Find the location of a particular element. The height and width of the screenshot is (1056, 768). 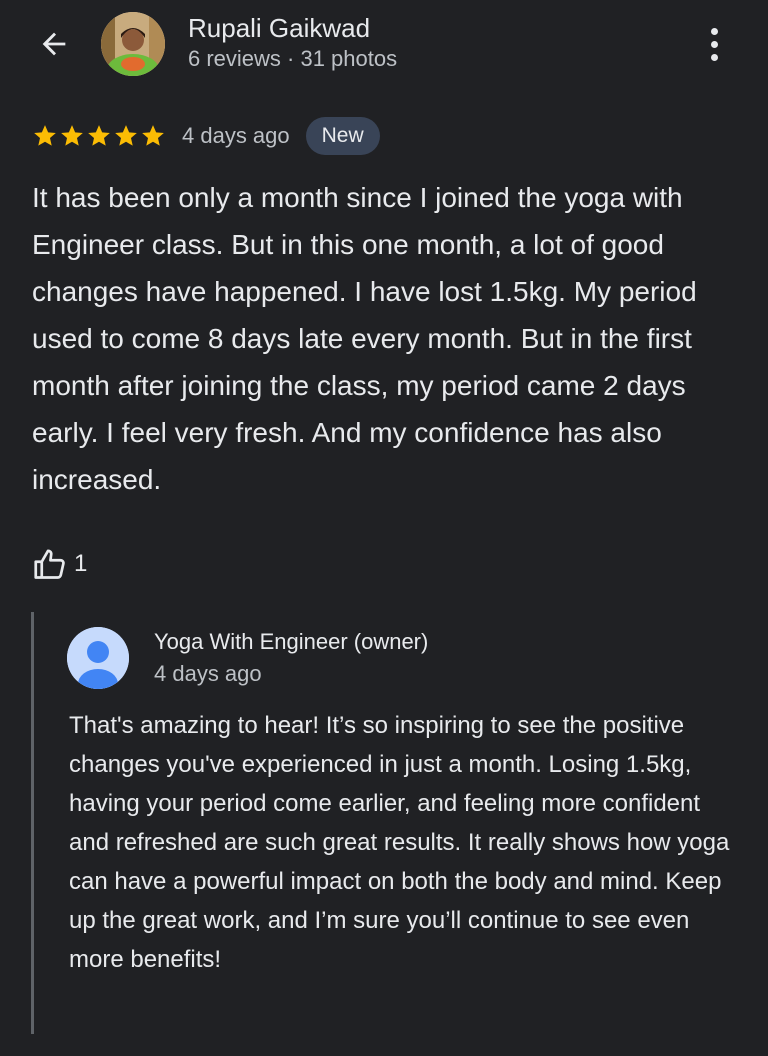

more-vert-icon is located at coordinates (714, 31).